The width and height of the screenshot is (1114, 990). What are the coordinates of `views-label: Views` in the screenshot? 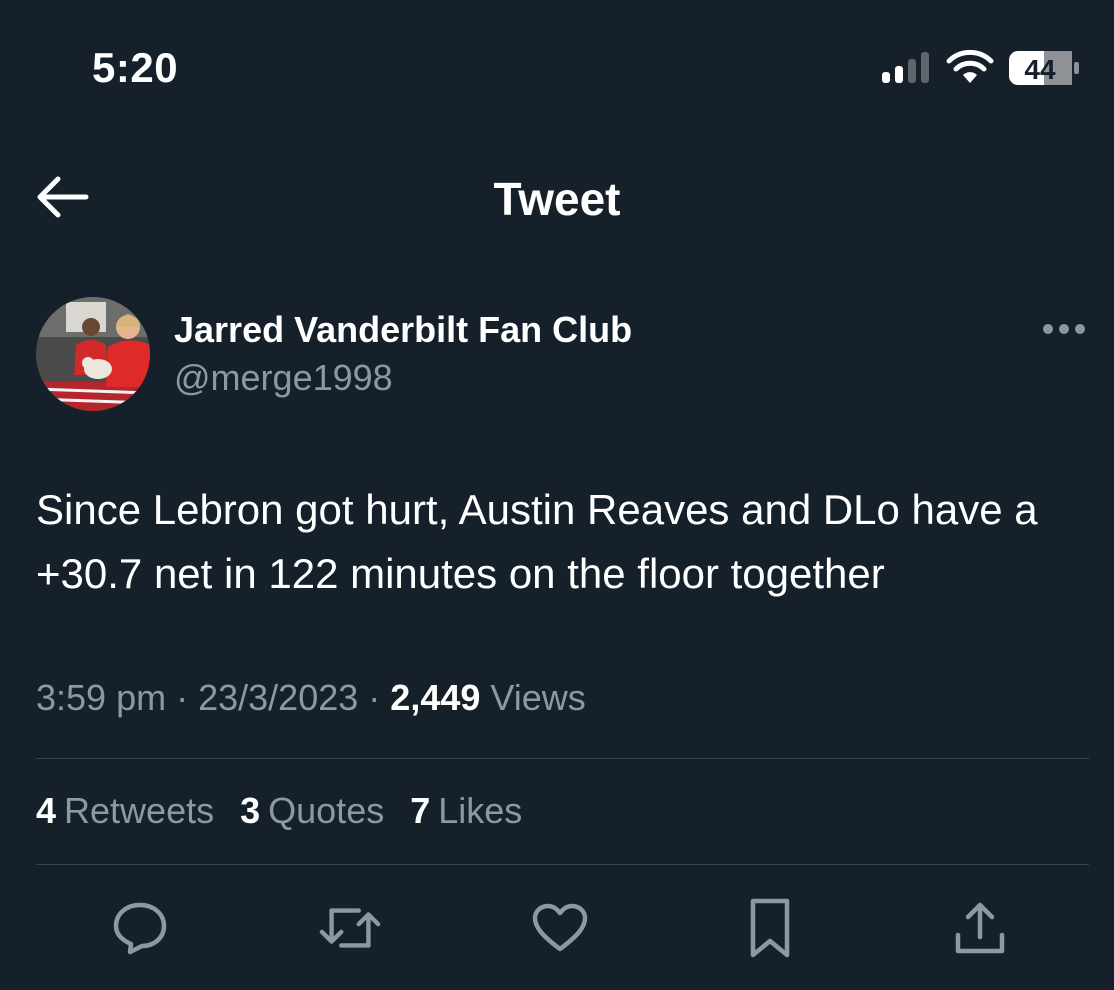 It's located at (537, 697).